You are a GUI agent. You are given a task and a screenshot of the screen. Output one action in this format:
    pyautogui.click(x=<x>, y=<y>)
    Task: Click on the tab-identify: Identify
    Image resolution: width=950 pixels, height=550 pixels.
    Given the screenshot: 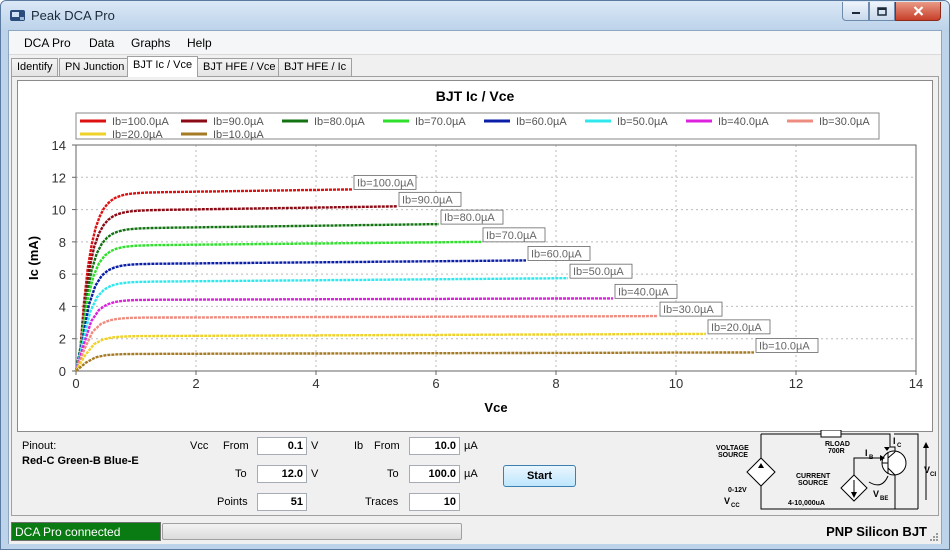 What is the action you would take?
    pyautogui.click(x=35, y=67)
    